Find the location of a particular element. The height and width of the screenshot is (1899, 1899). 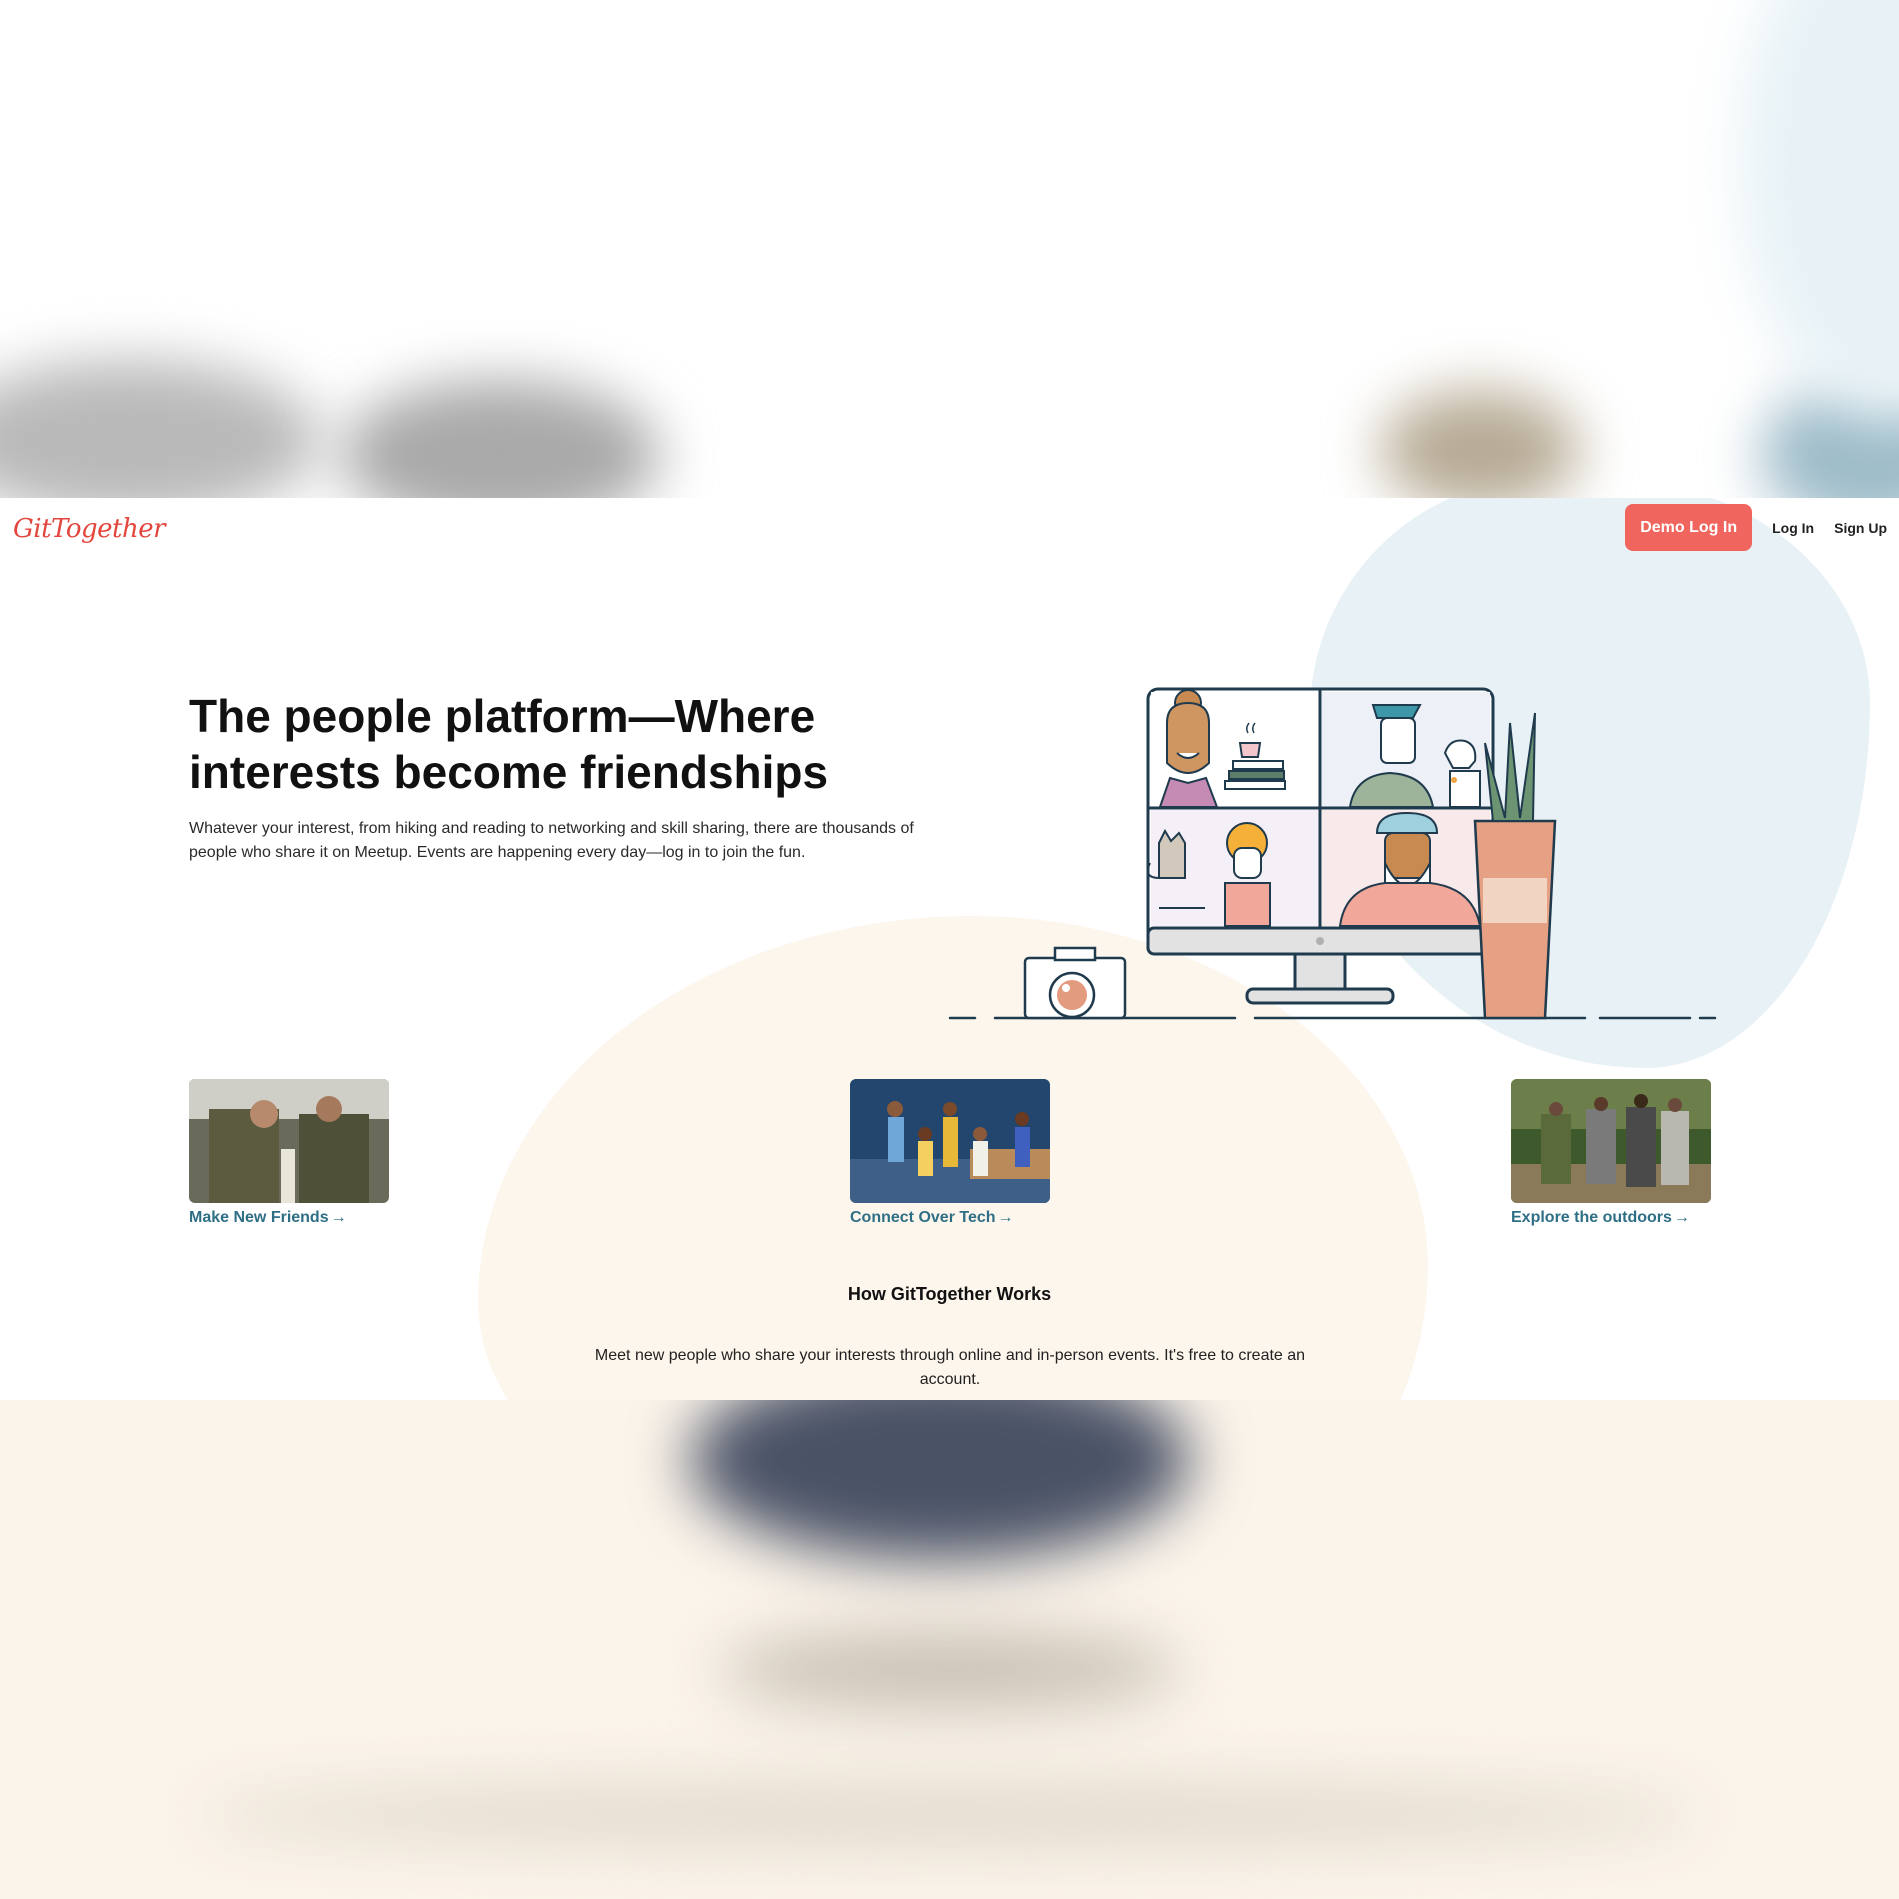

demo-login-button: Demo Log In is located at coordinates (1689, 527).